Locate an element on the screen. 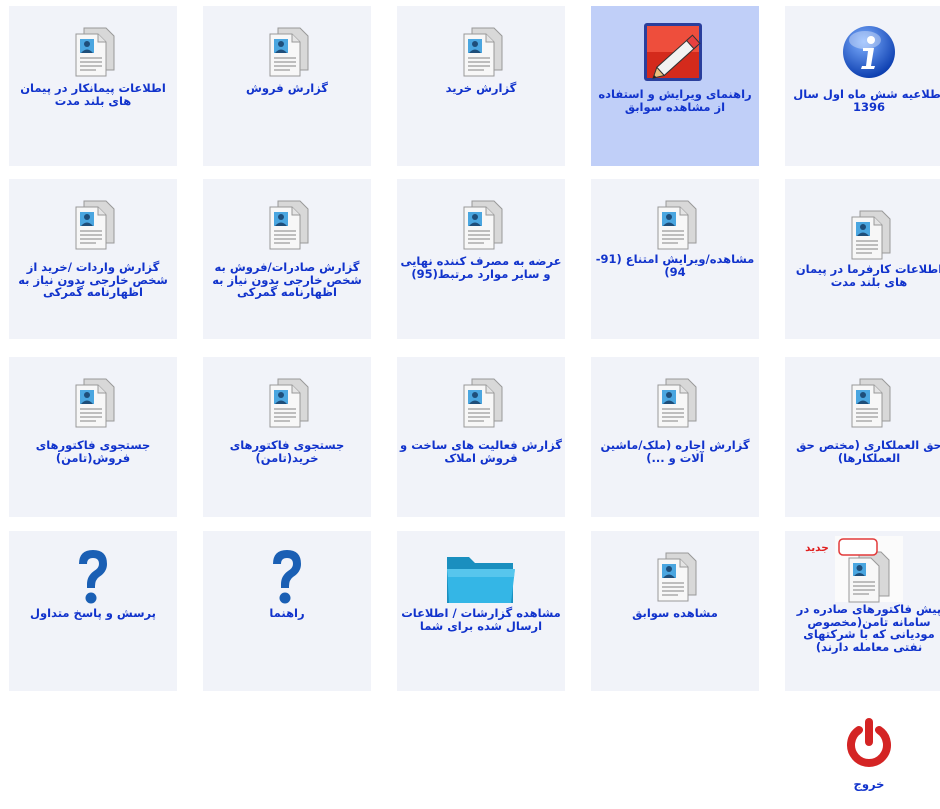  tile-label: راهنما is located at coordinates (287, 613).